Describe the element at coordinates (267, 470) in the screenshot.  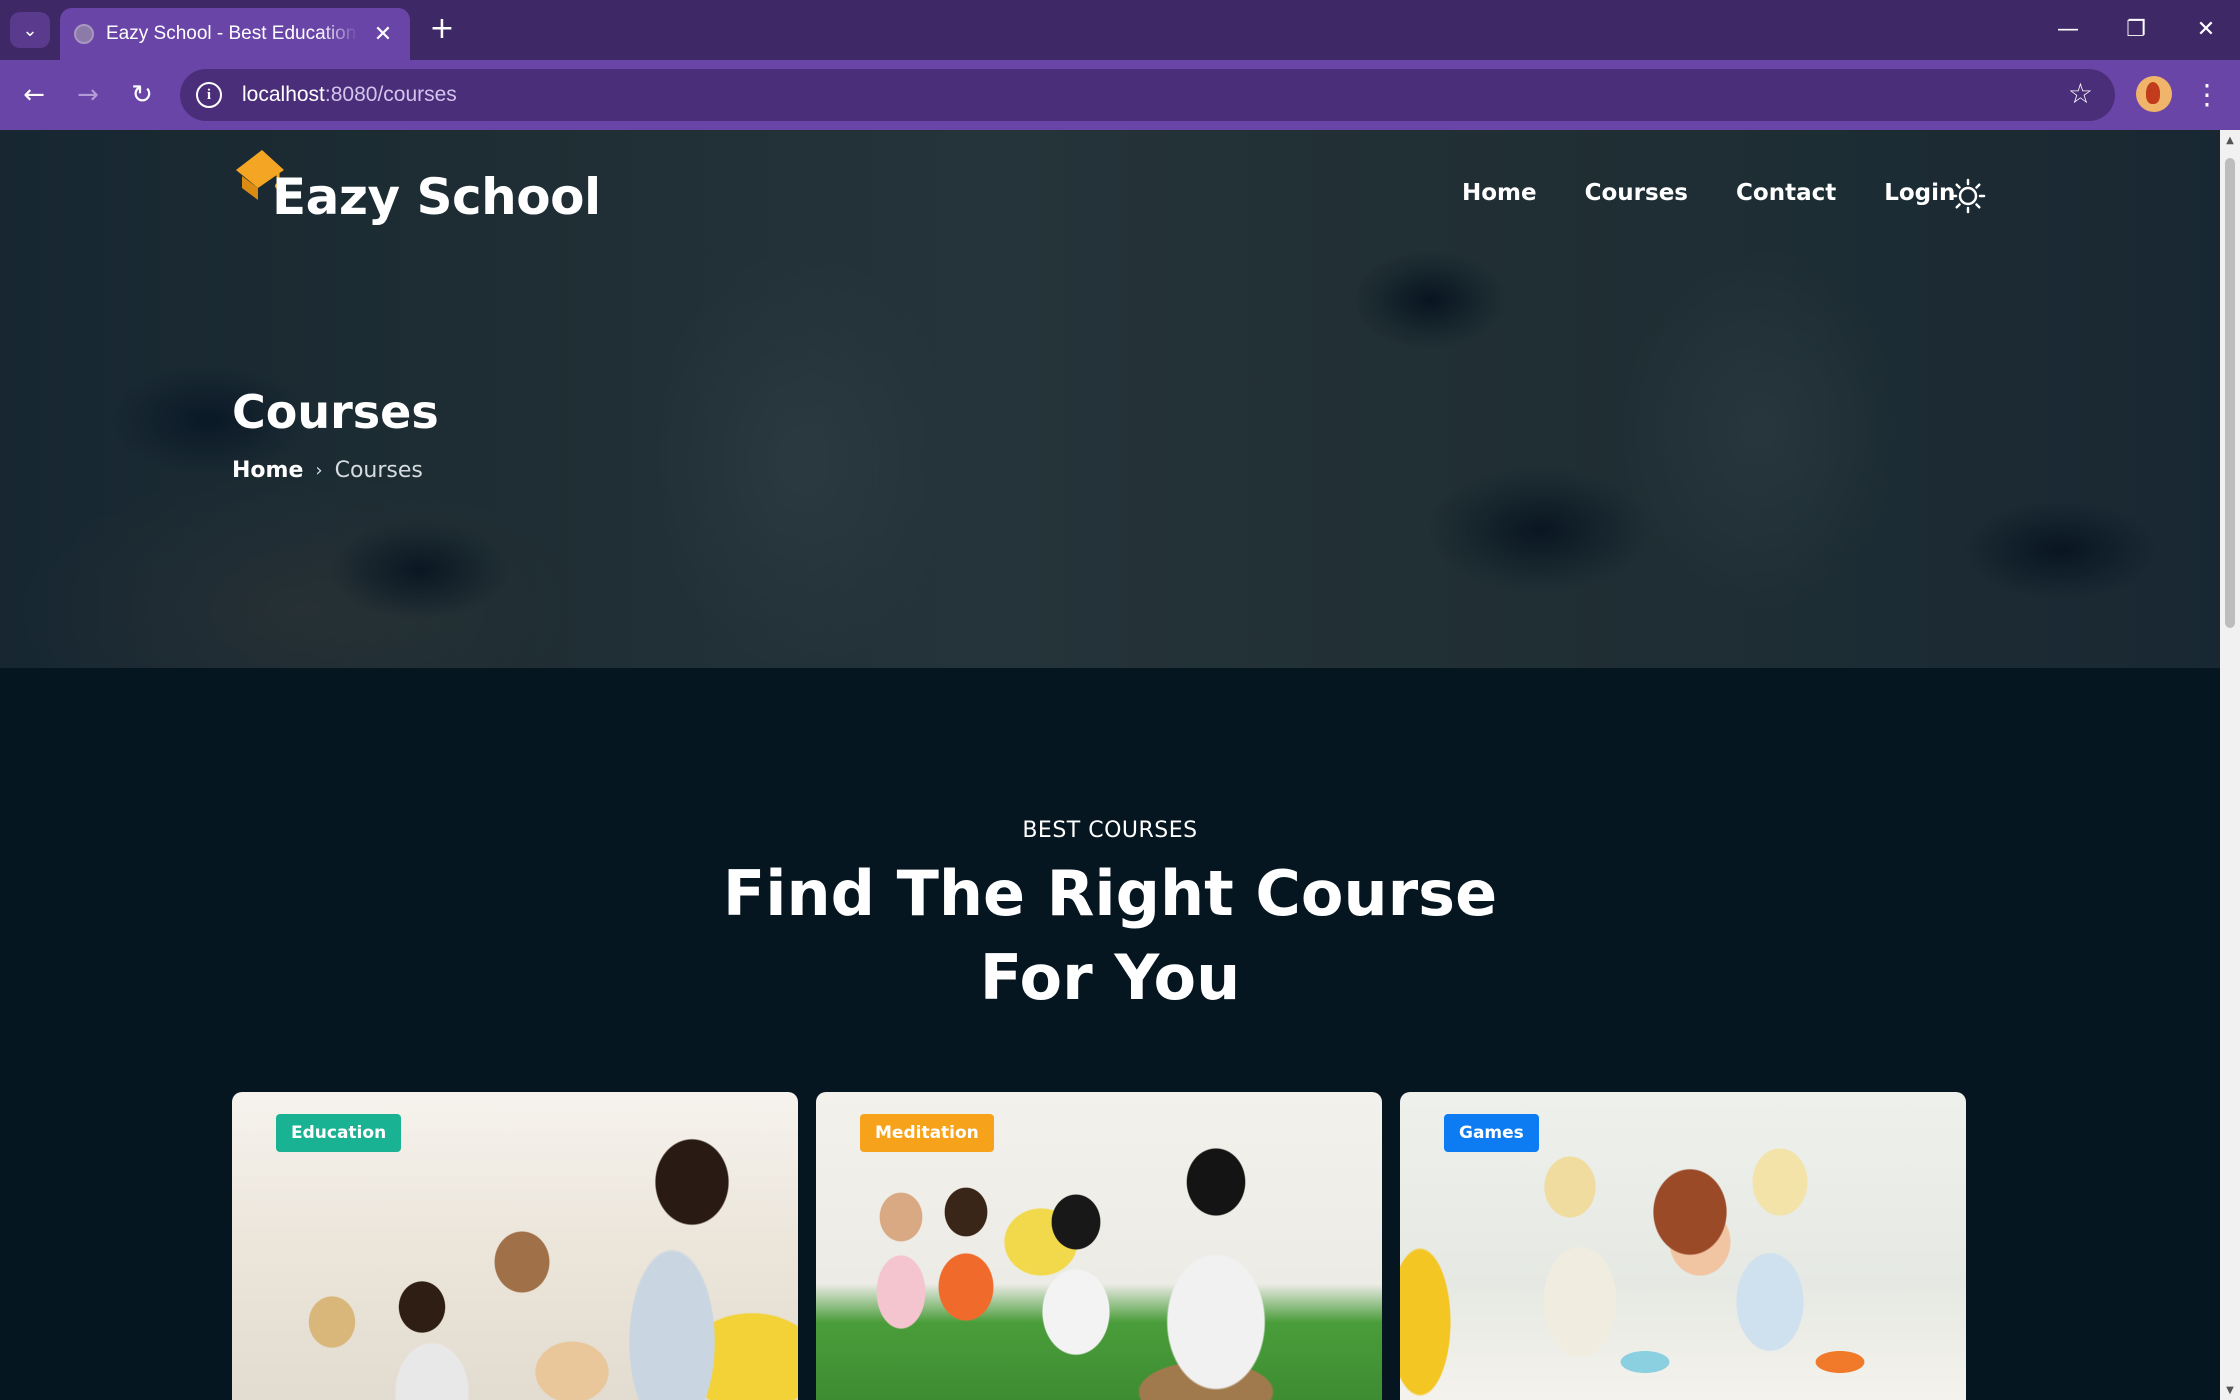
I see `breadcrumb-home-link: Home` at that location.